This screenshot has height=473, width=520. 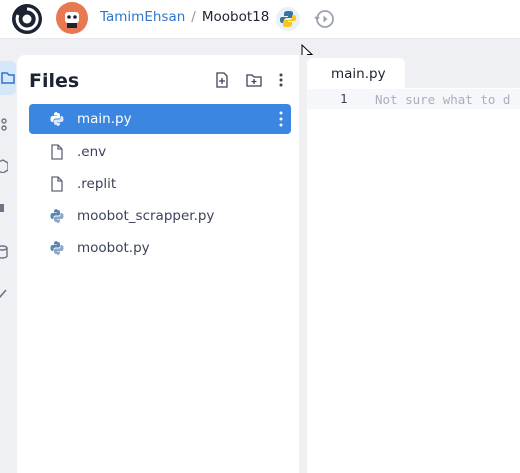 What do you see at coordinates (104, 119) in the screenshot?
I see `file-name: main.py` at bounding box center [104, 119].